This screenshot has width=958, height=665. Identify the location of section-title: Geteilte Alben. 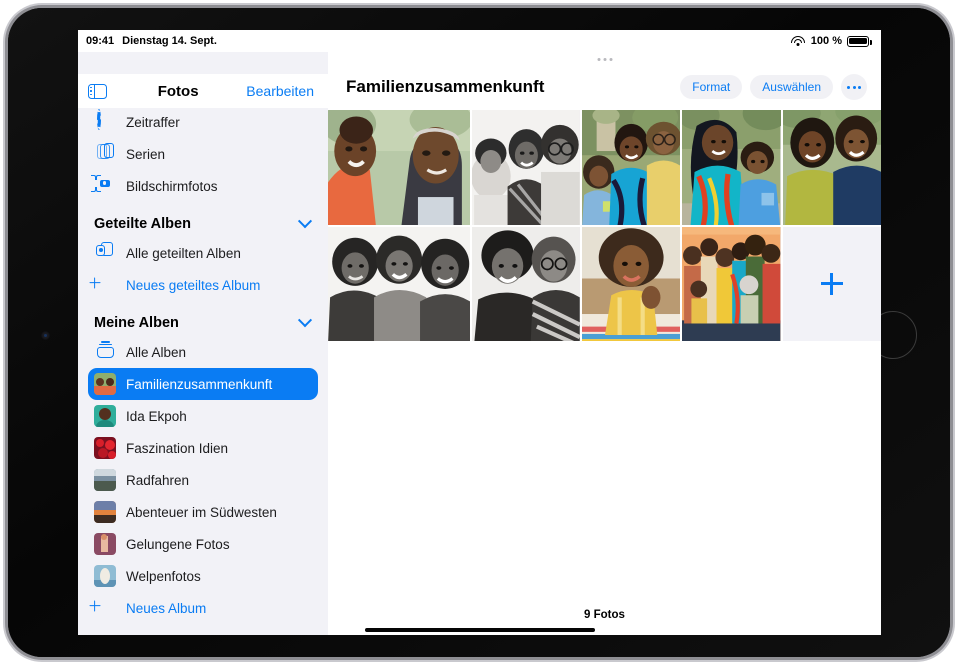
(142, 224).